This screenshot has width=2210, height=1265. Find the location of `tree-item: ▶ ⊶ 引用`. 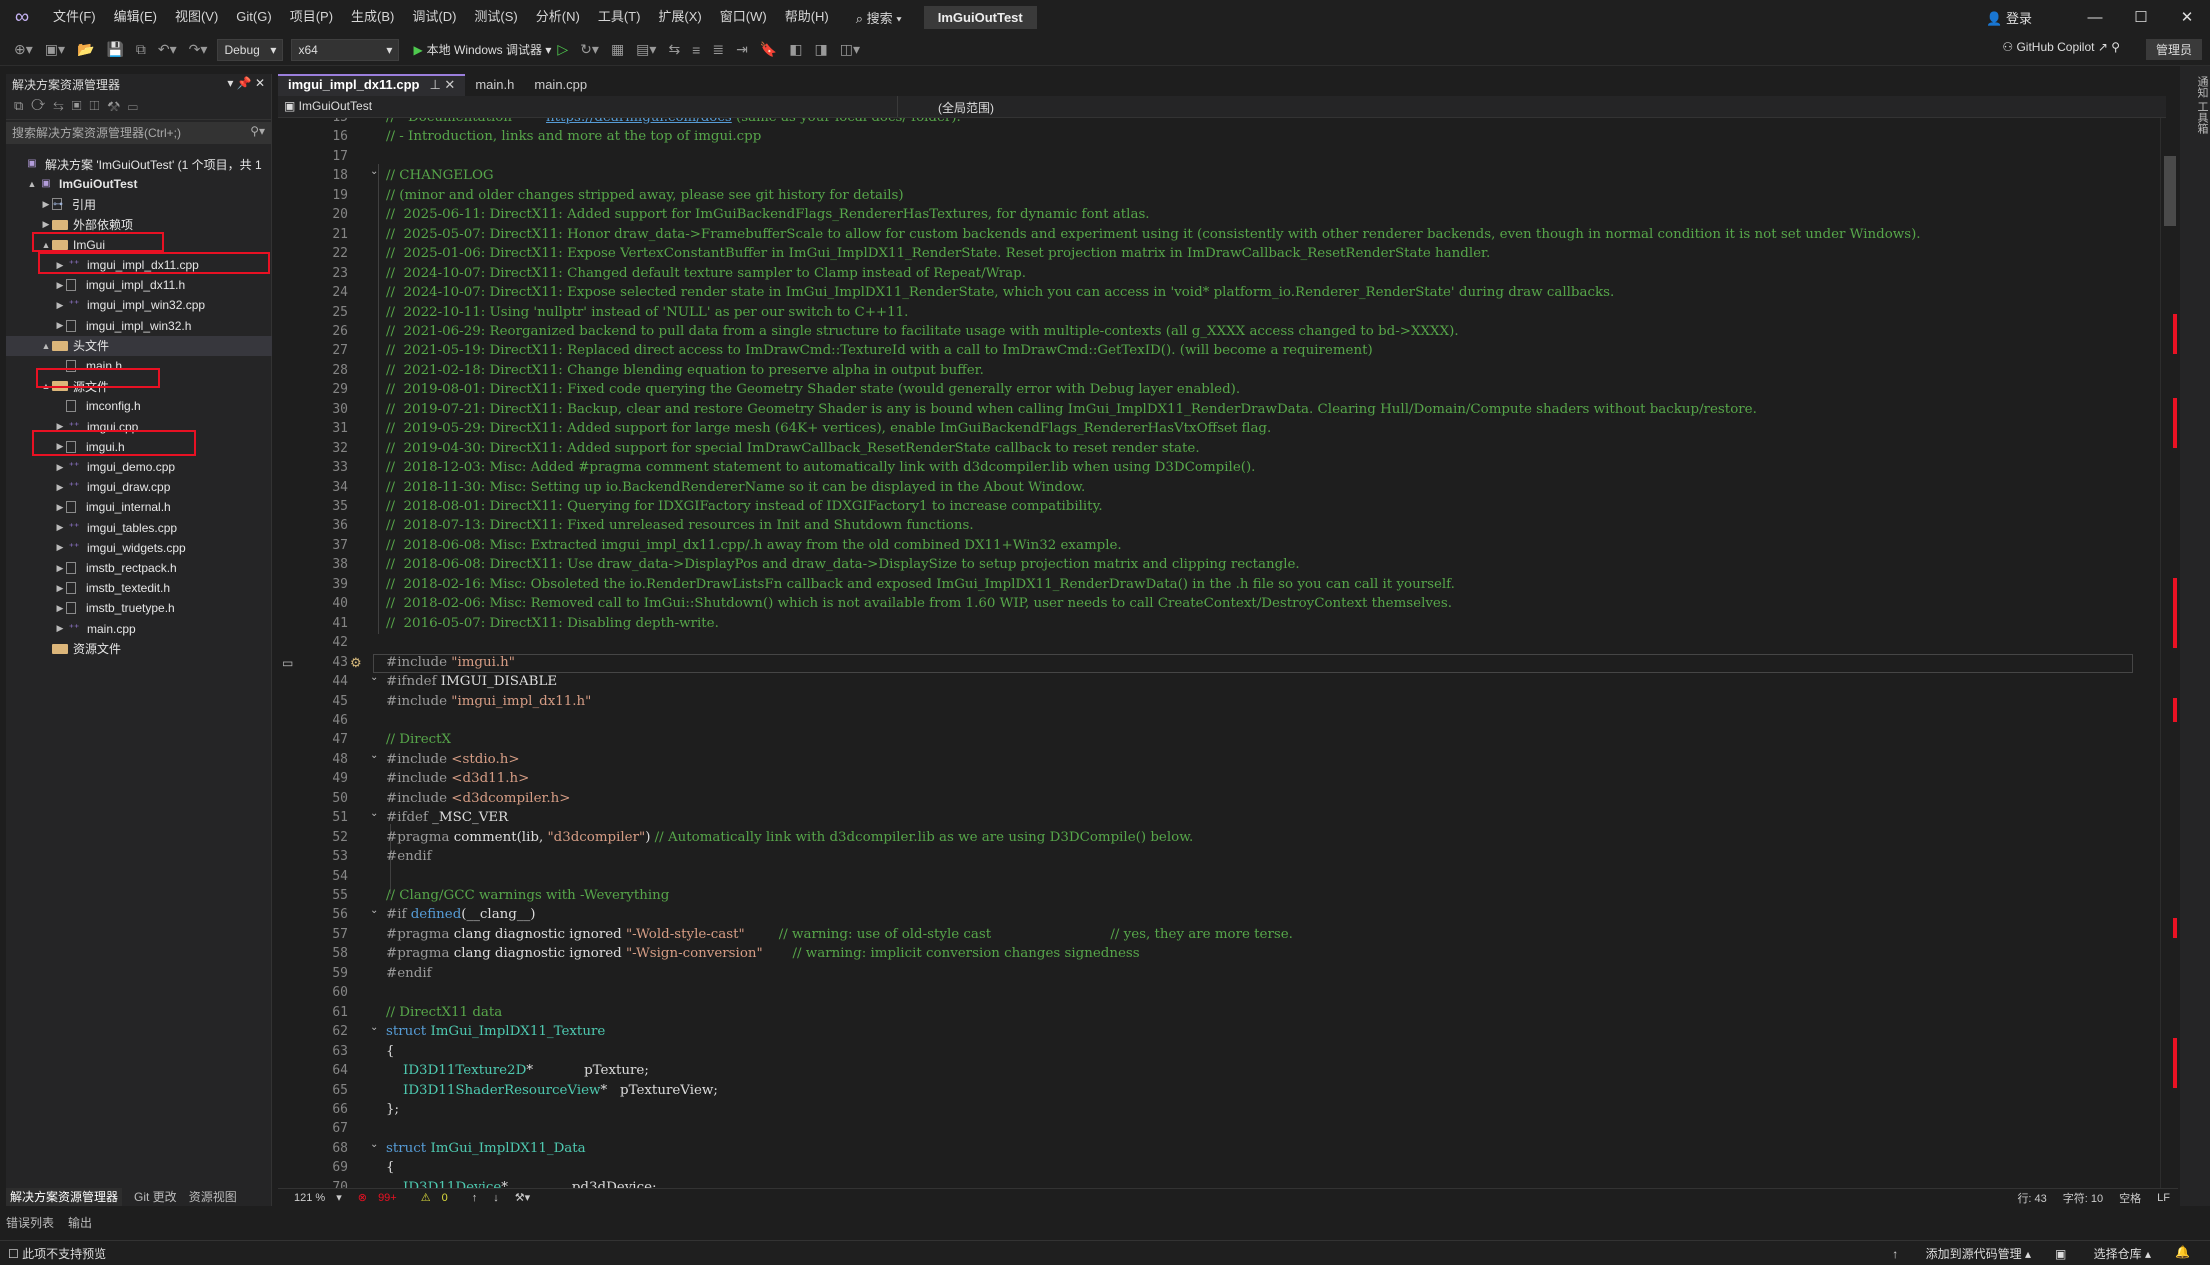

tree-item: ▶ ⊶ 引用 is located at coordinates (139, 204).